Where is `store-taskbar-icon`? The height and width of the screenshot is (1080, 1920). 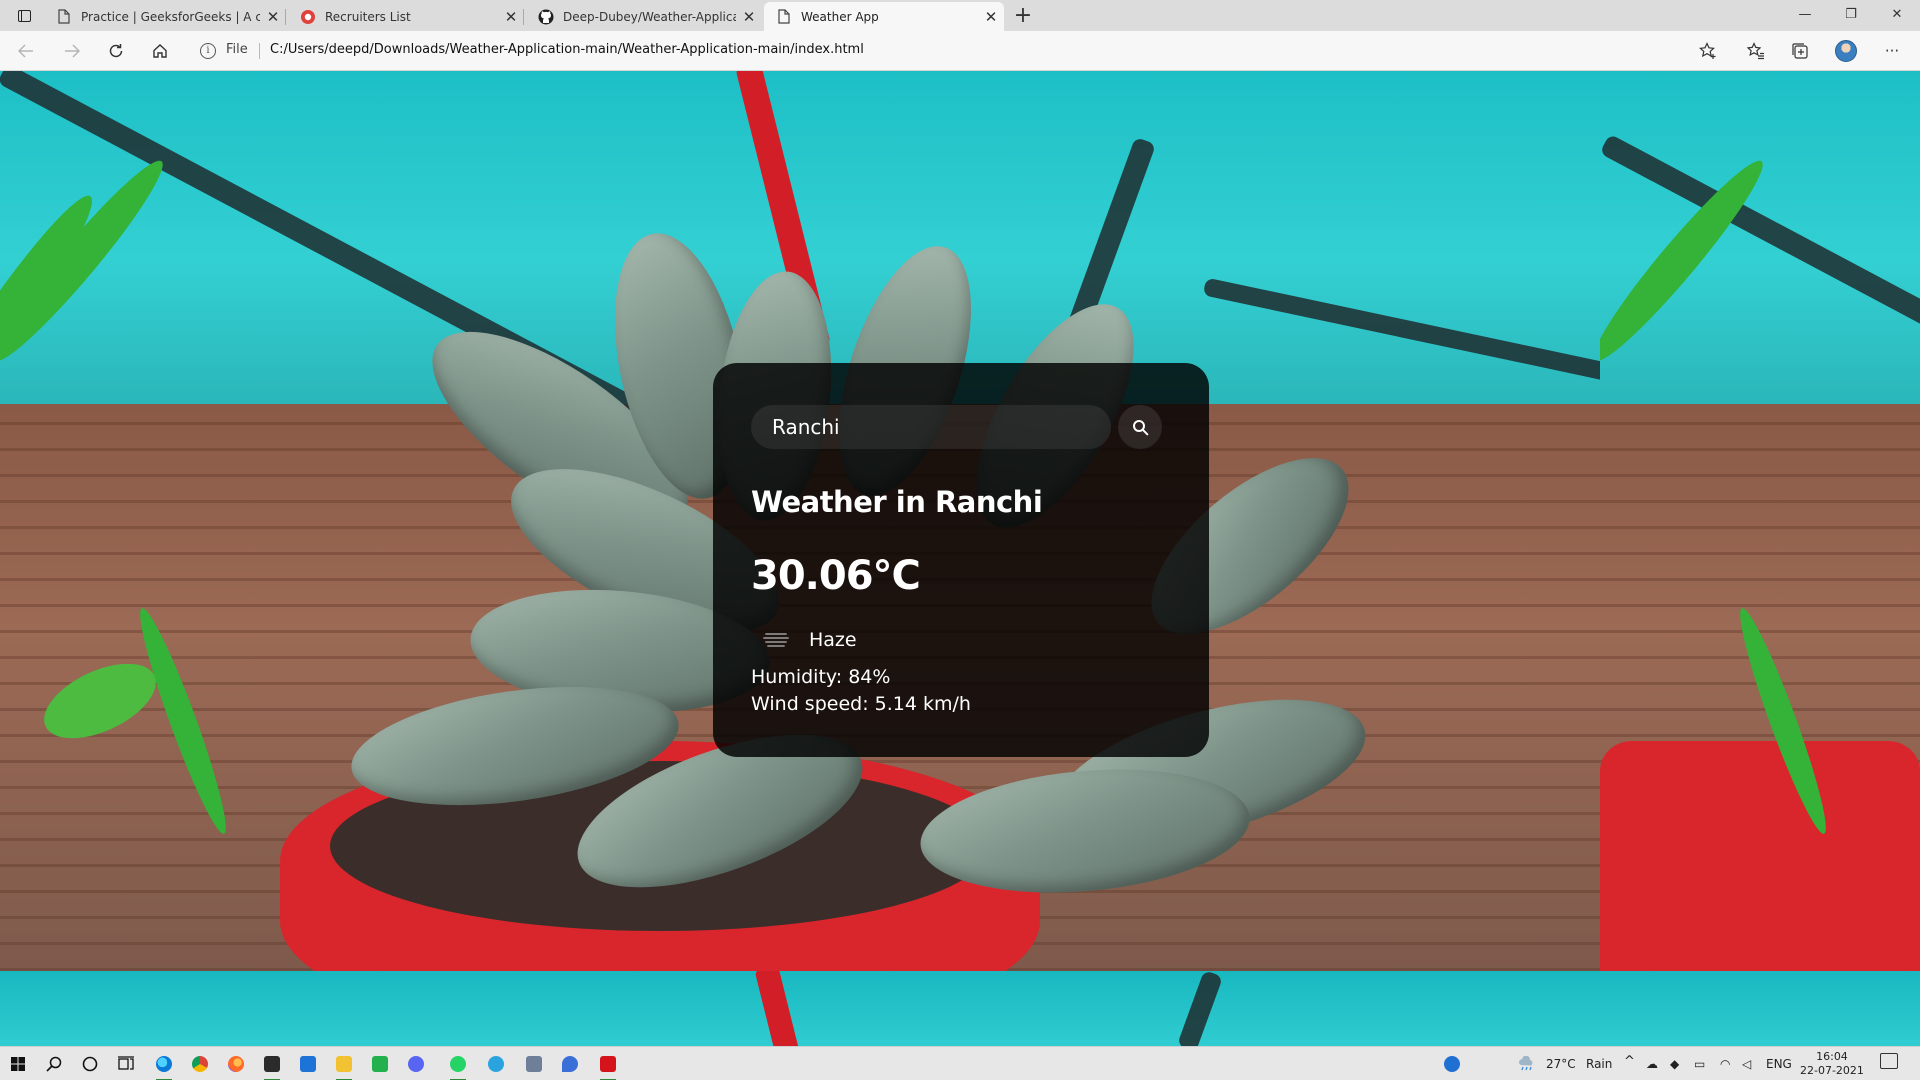
store-taskbar-icon is located at coordinates (272, 1065).